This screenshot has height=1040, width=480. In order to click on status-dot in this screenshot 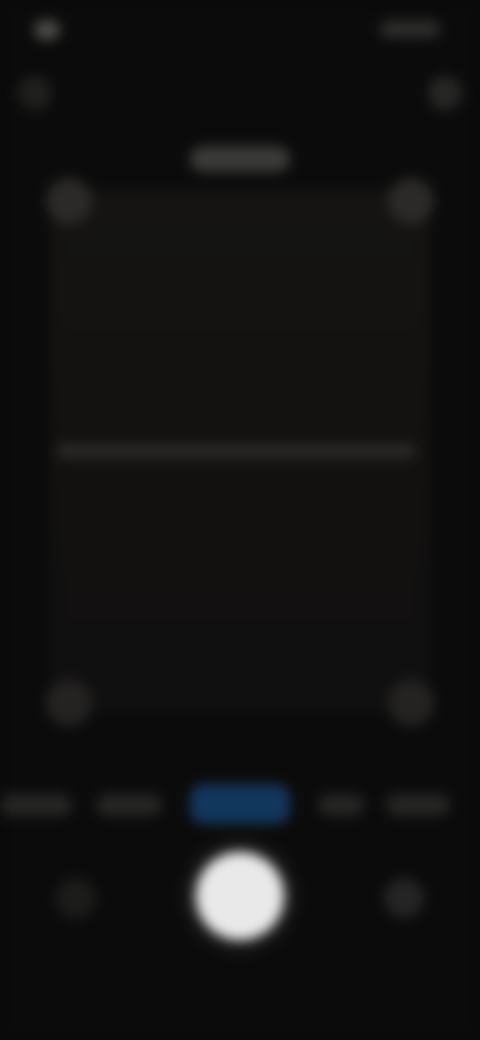, I will do `click(47, 30)`.